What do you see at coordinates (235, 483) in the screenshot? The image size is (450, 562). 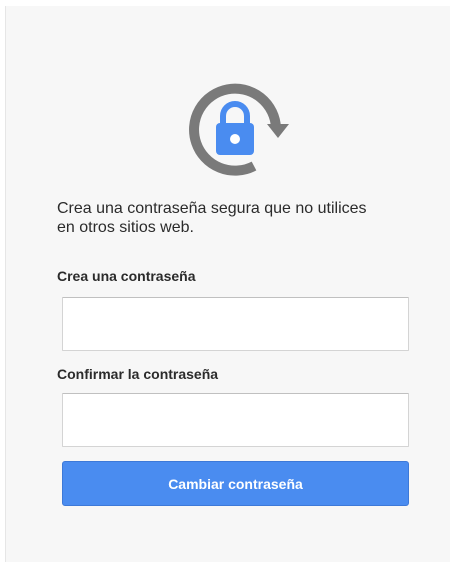 I see `change-password-button: Cambiar contraseña` at bounding box center [235, 483].